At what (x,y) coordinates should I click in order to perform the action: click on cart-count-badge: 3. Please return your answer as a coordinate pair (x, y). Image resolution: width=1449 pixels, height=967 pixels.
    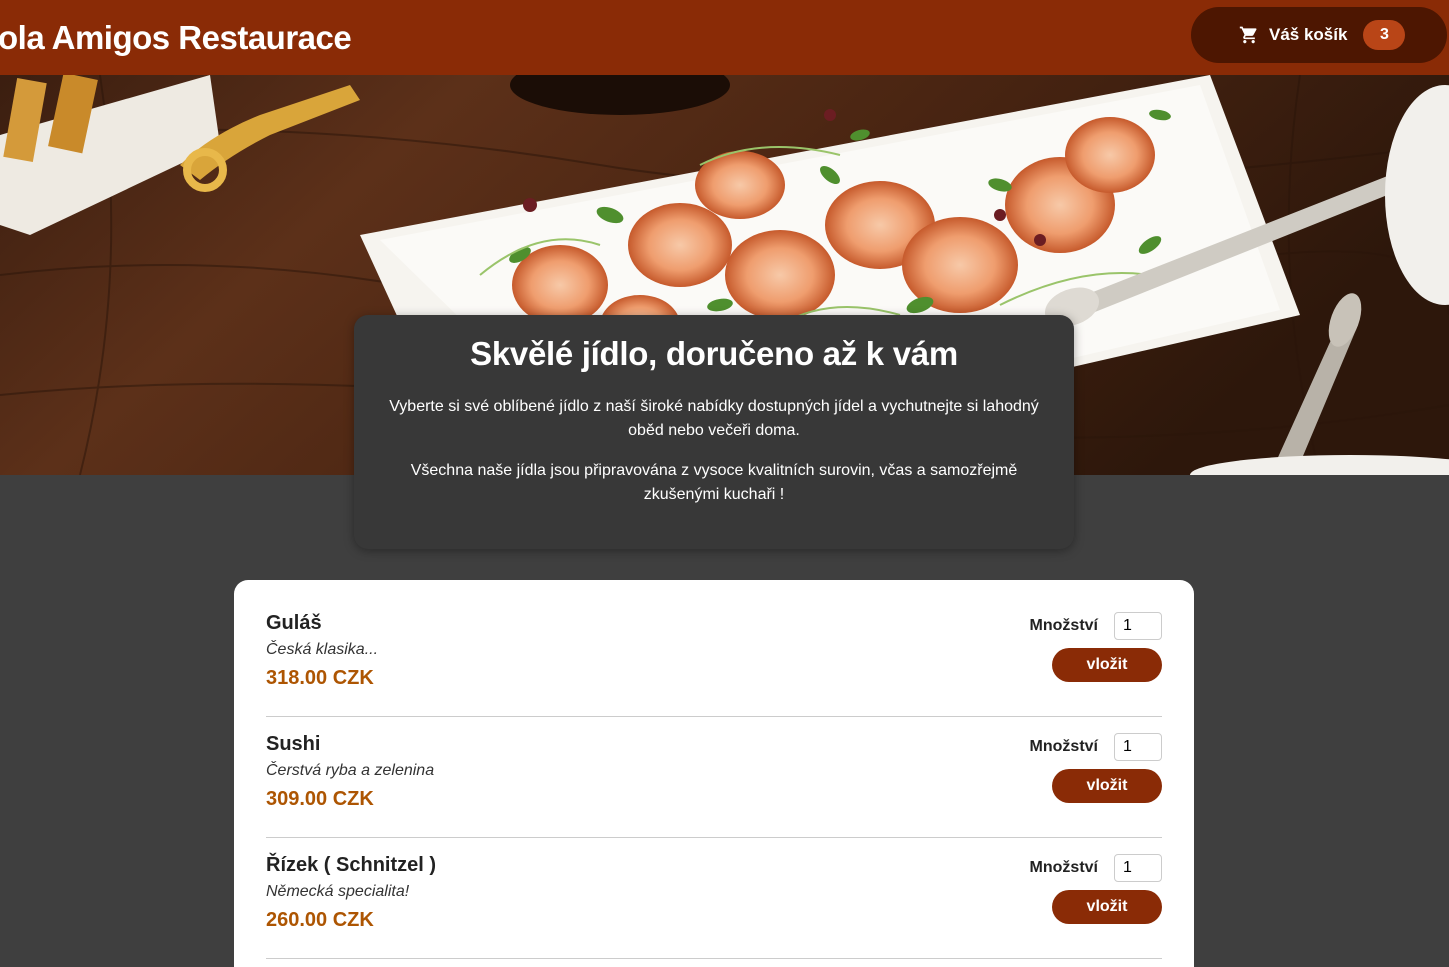
    Looking at the image, I should click on (1384, 35).